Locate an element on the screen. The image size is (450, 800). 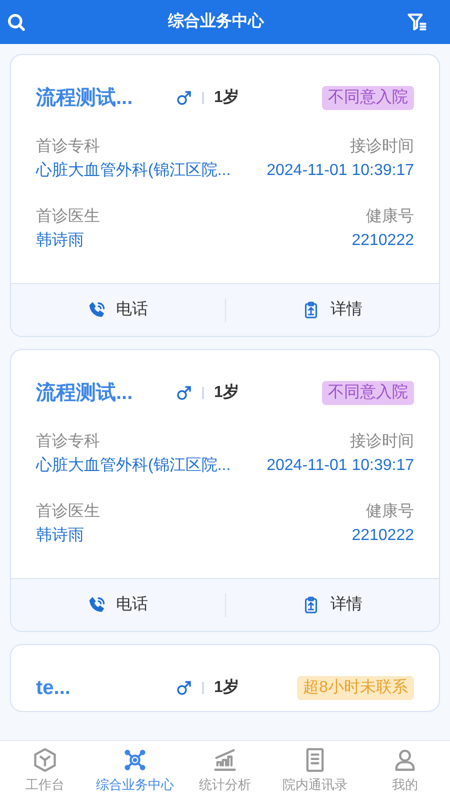
patient-card: te... 1岁 超8小时未联系 is located at coordinates (225, 678).